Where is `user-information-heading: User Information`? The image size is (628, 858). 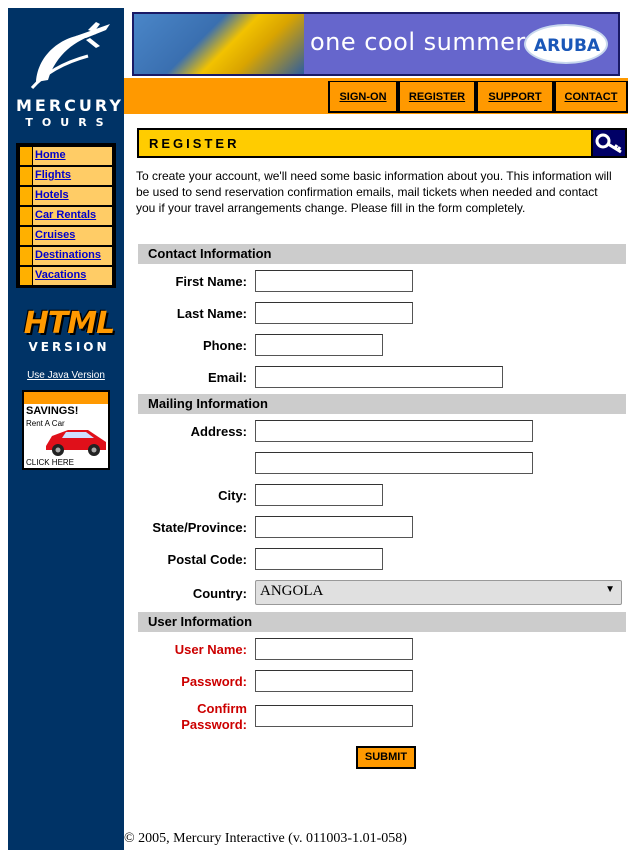
user-information-heading: User Information is located at coordinates (382, 622).